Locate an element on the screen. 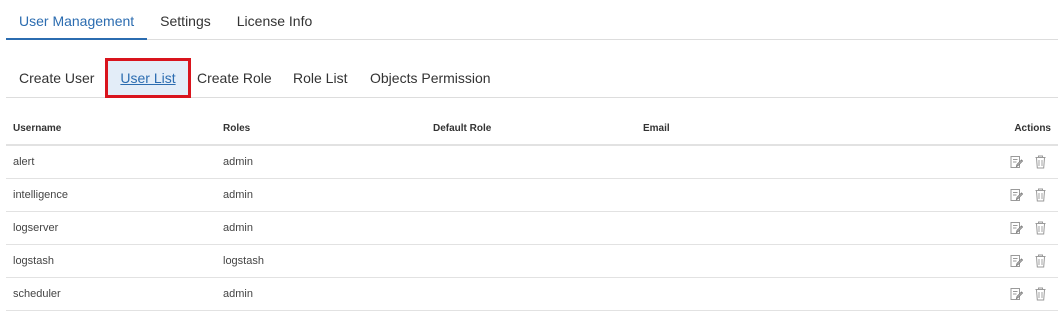  cell-username: alert is located at coordinates (24, 162).